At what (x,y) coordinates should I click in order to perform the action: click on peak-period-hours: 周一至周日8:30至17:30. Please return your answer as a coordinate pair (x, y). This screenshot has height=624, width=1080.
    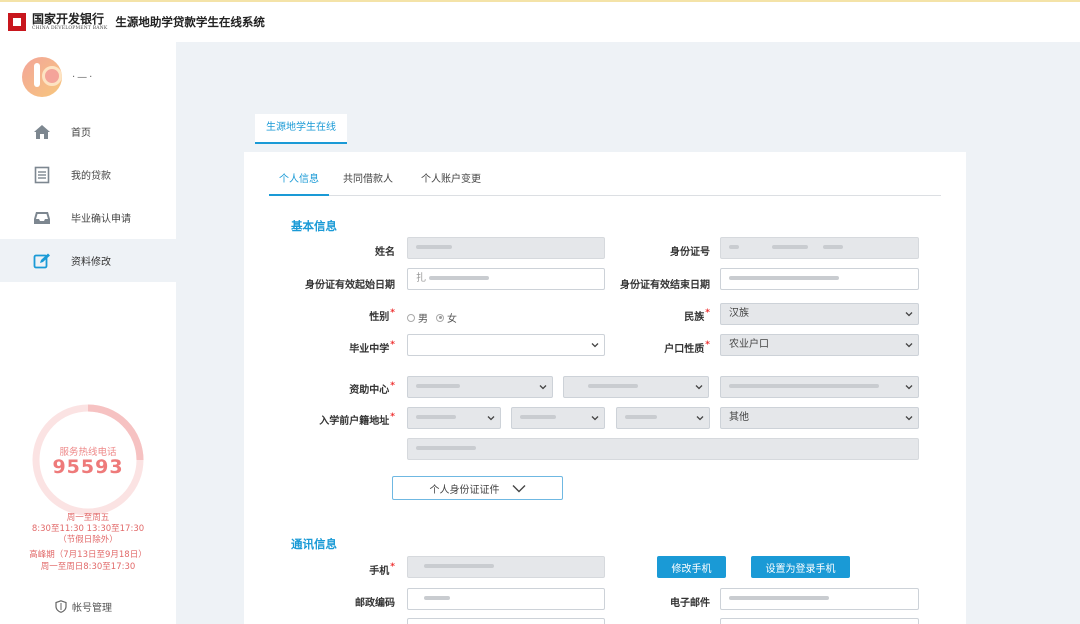
    Looking at the image, I should click on (88, 567).